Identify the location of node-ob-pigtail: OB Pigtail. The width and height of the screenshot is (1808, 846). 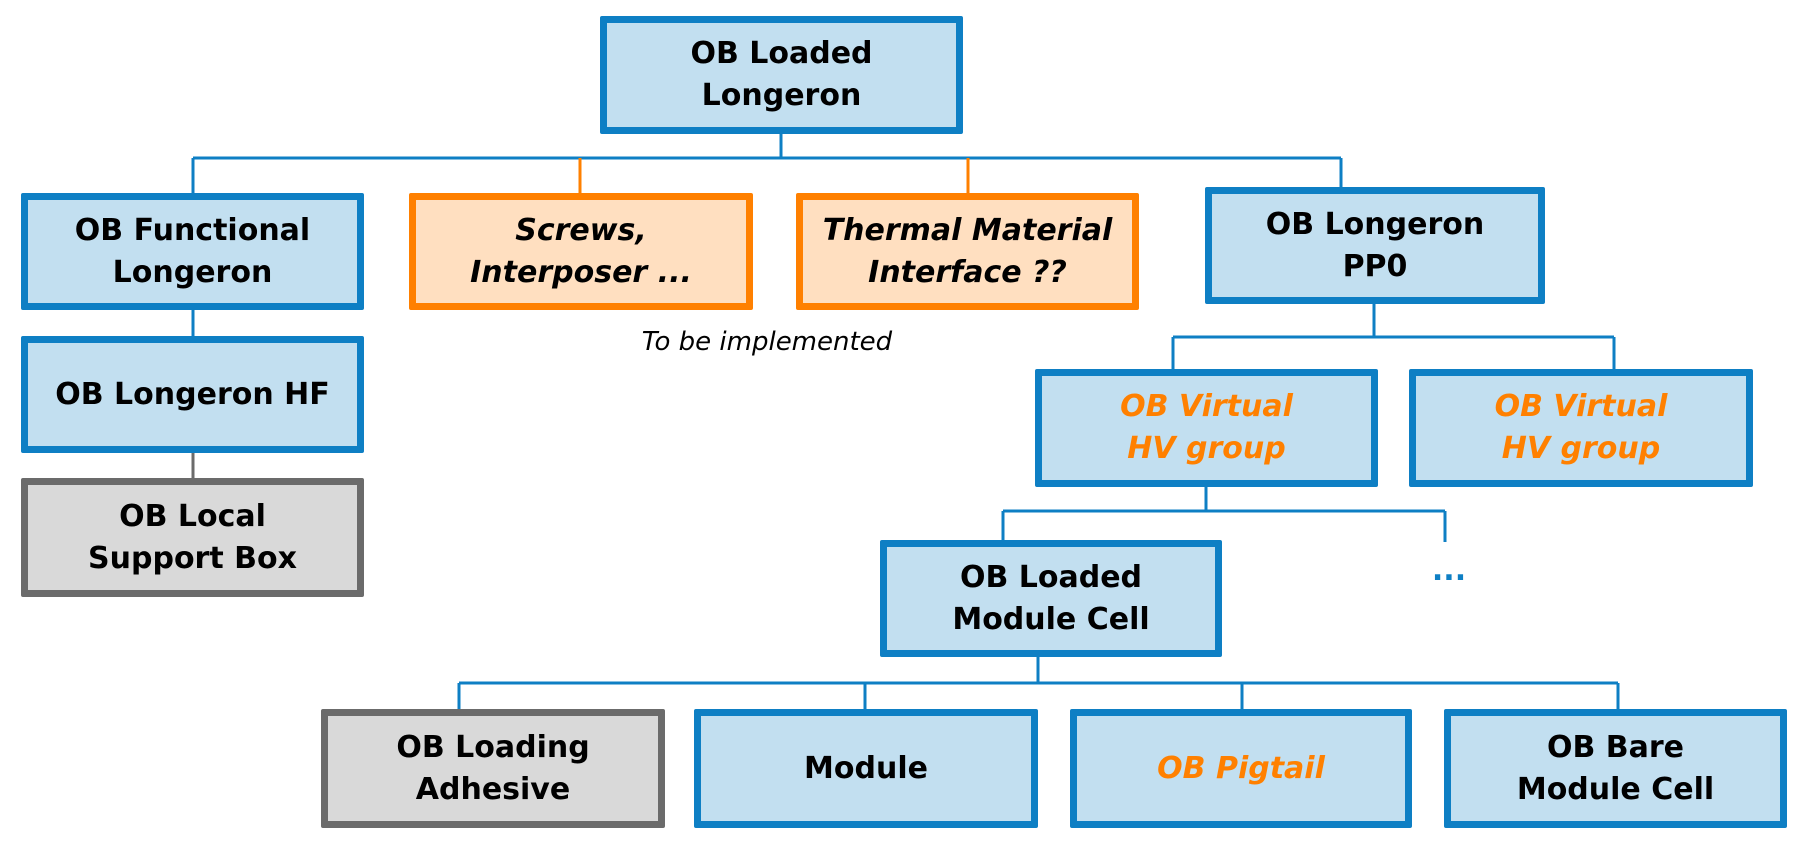
(1241, 768).